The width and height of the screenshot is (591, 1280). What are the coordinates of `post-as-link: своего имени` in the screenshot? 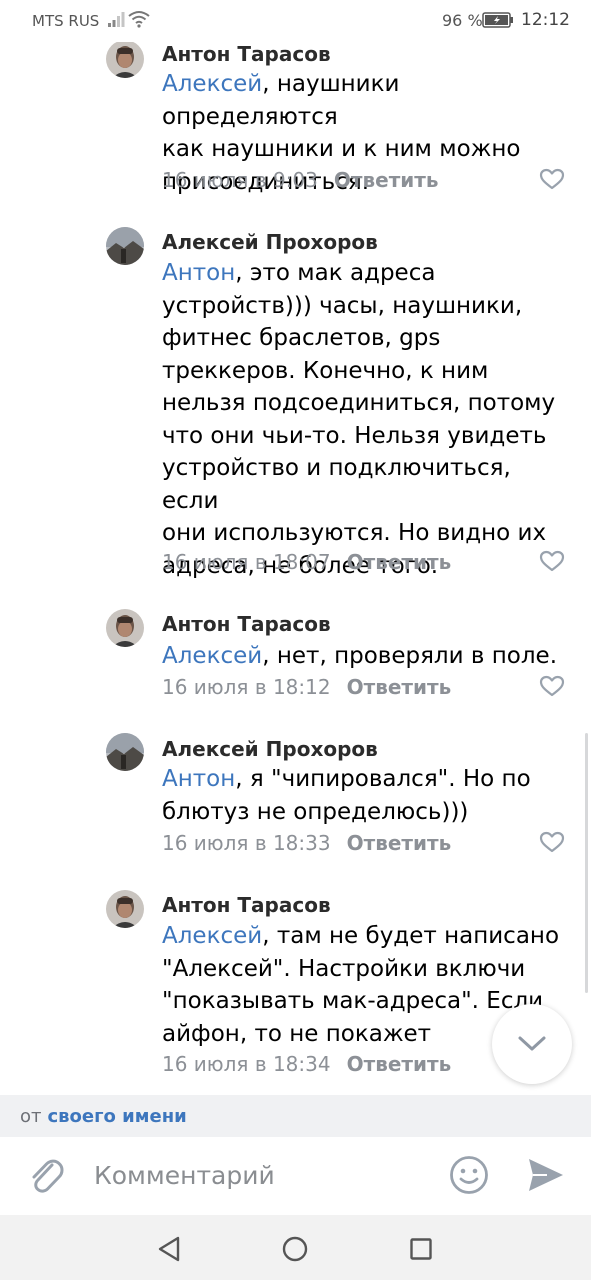 It's located at (117, 1116).